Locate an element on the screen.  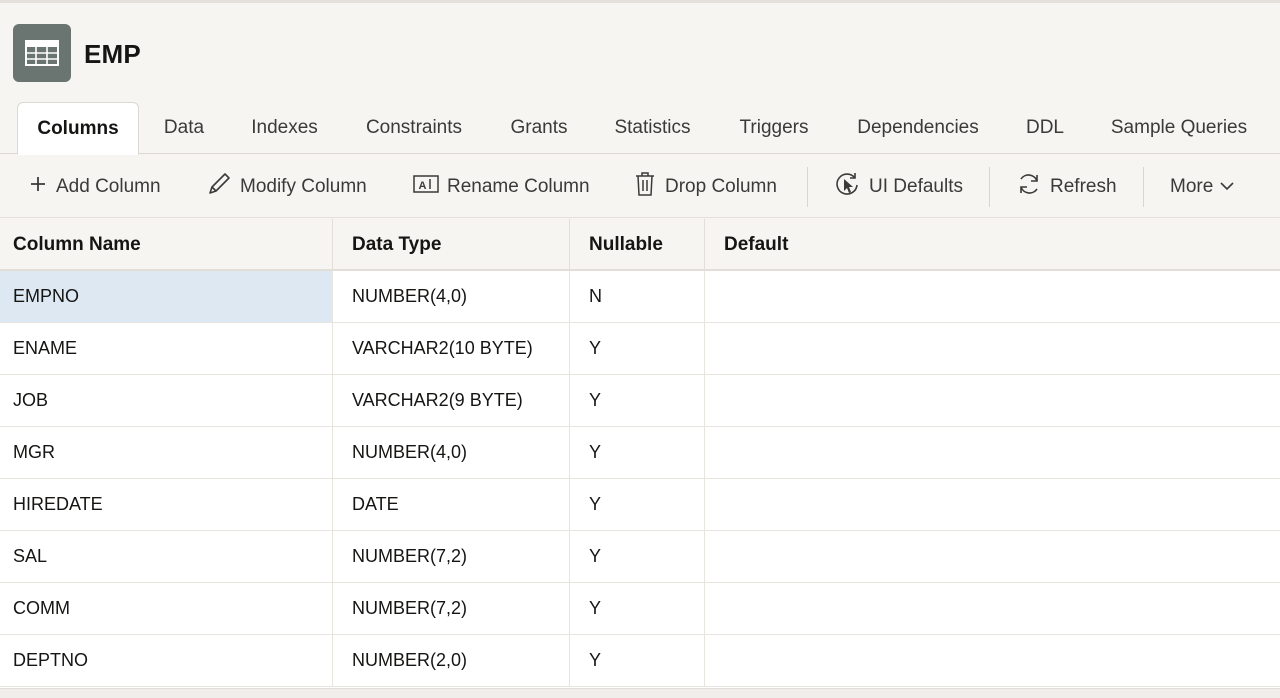
header-data-type: Data Type is located at coordinates (451, 245).